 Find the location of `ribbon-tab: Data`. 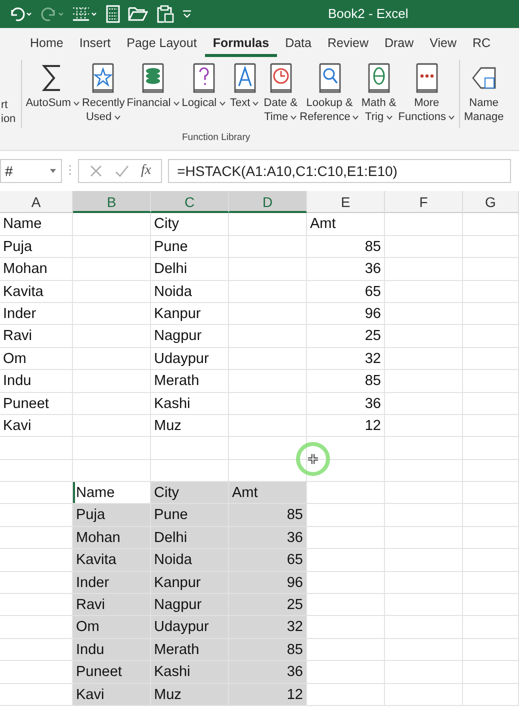

ribbon-tab: Data is located at coordinates (298, 43).